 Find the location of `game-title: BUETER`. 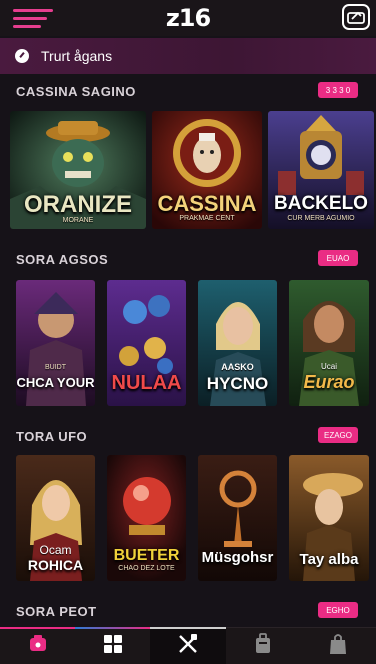

game-title: BUETER is located at coordinates (146, 555).